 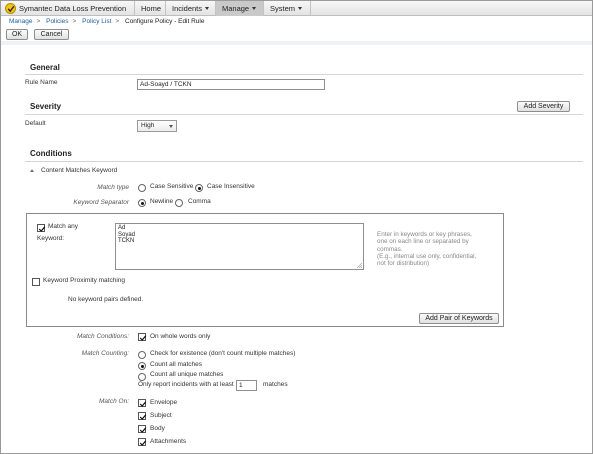 I want to click on newline-separator-radio, so click(x=142, y=203).